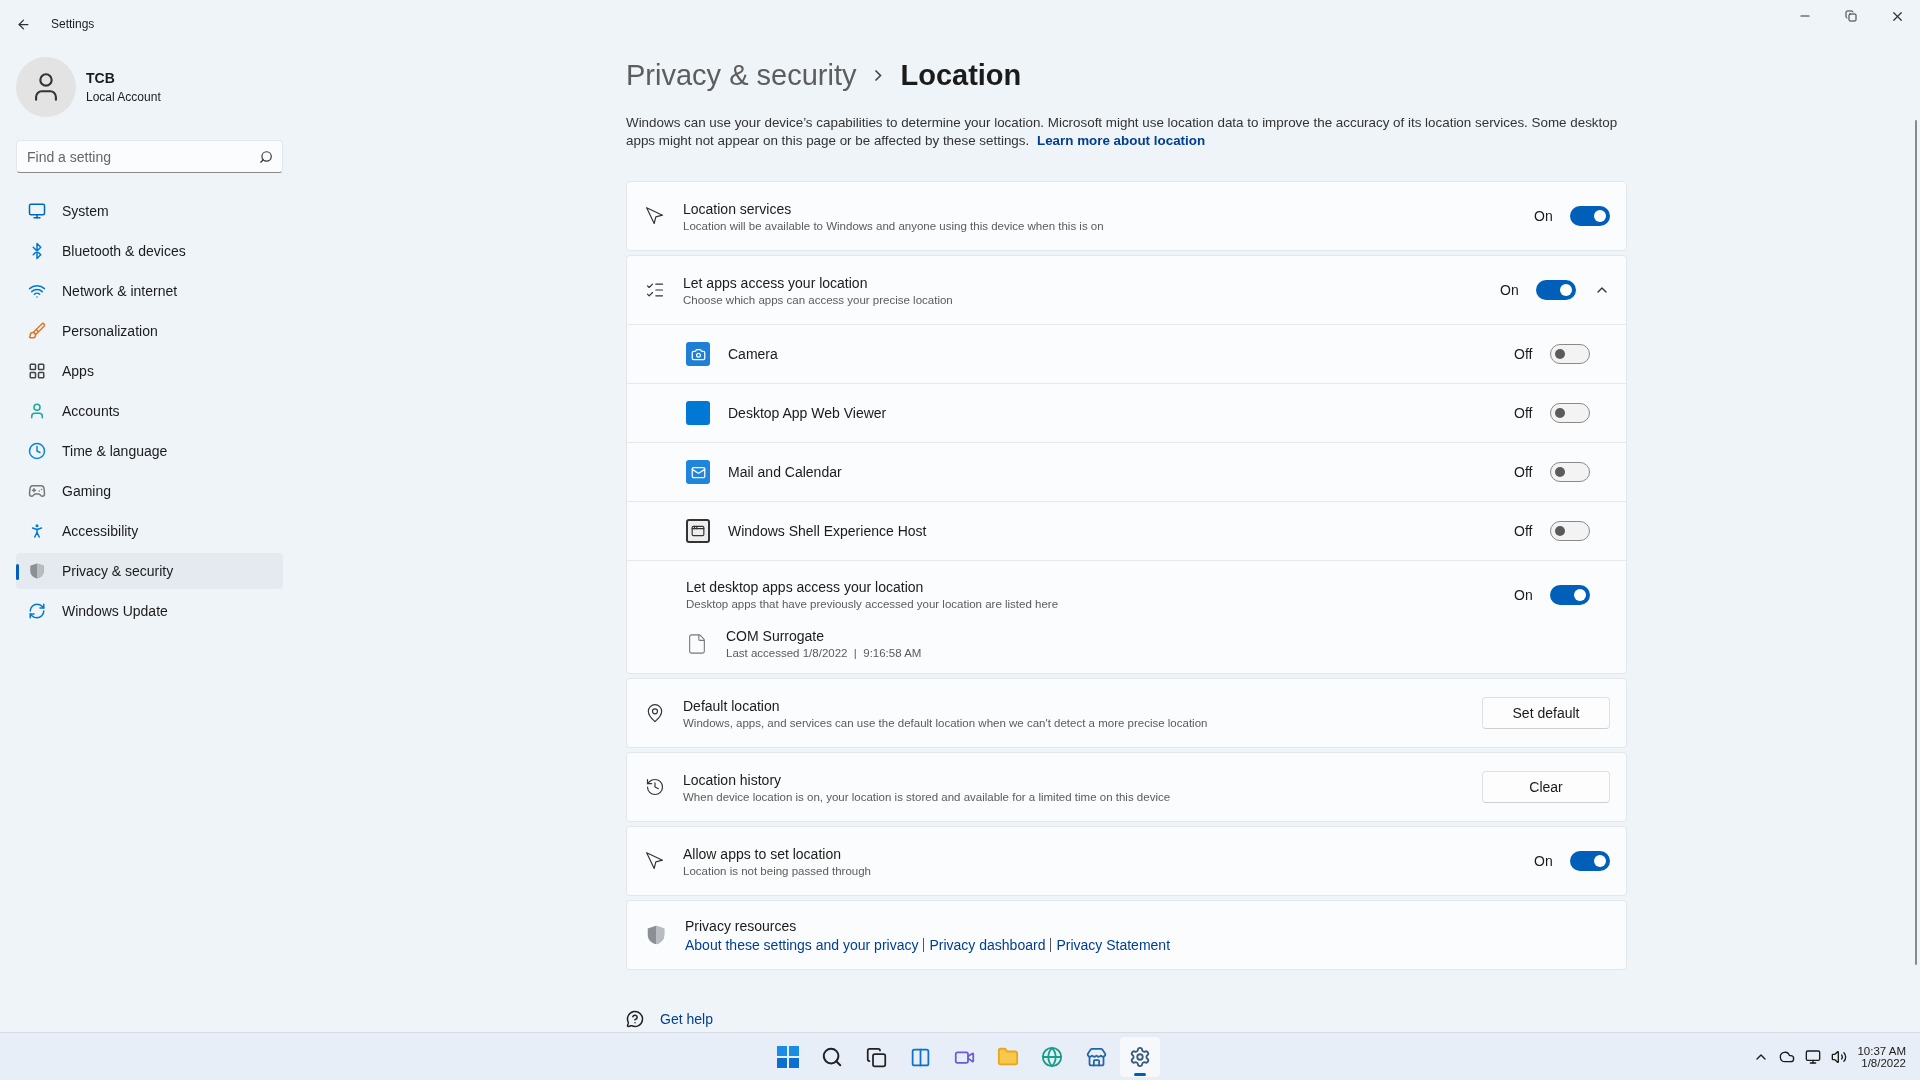 The image size is (1920, 1080). What do you see at coordinates (37, 491) in the screenshot?
I see `gamepad-icon` at bounding box center [37, 491].